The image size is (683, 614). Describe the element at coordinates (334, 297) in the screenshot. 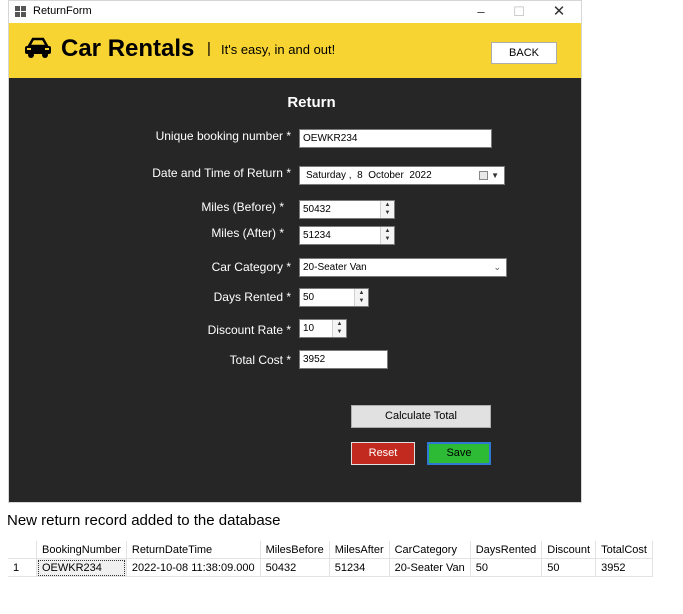

I see `days-rented-stepper: 50 ▲ ▼` at that location.